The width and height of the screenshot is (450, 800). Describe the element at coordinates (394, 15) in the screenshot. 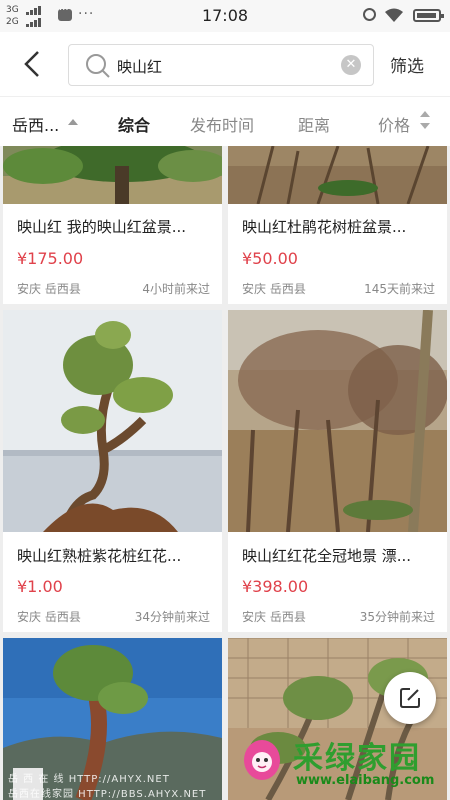

I see `wifi-icon` at that location.